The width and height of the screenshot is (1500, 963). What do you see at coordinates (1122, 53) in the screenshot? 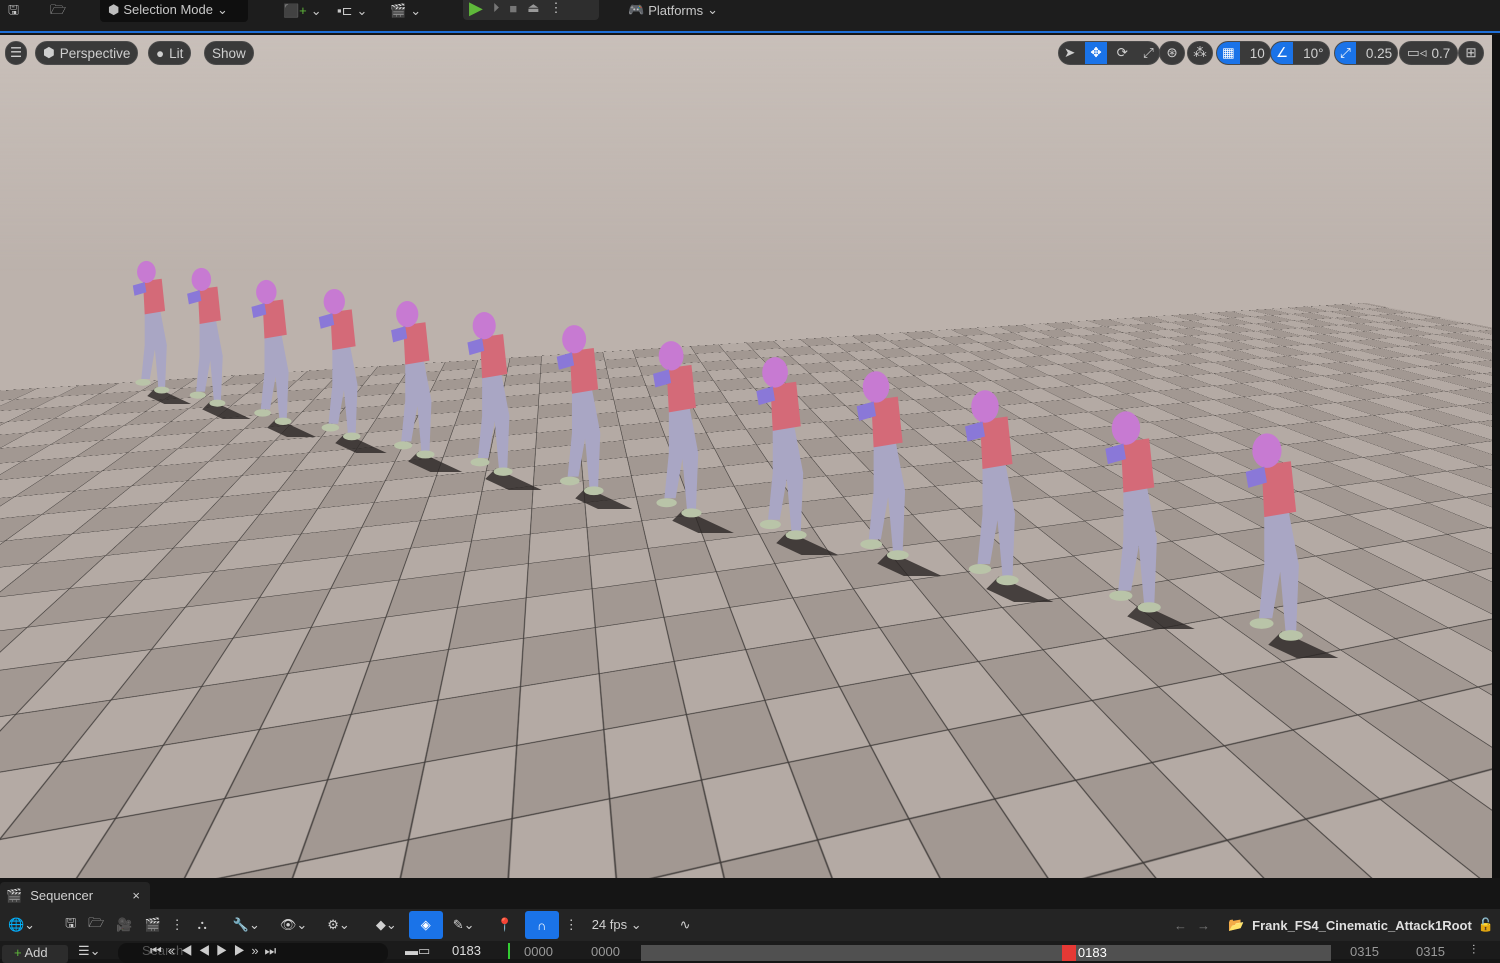
I see `rotate-icon: ⟳` at bounding box center [1122, 53].